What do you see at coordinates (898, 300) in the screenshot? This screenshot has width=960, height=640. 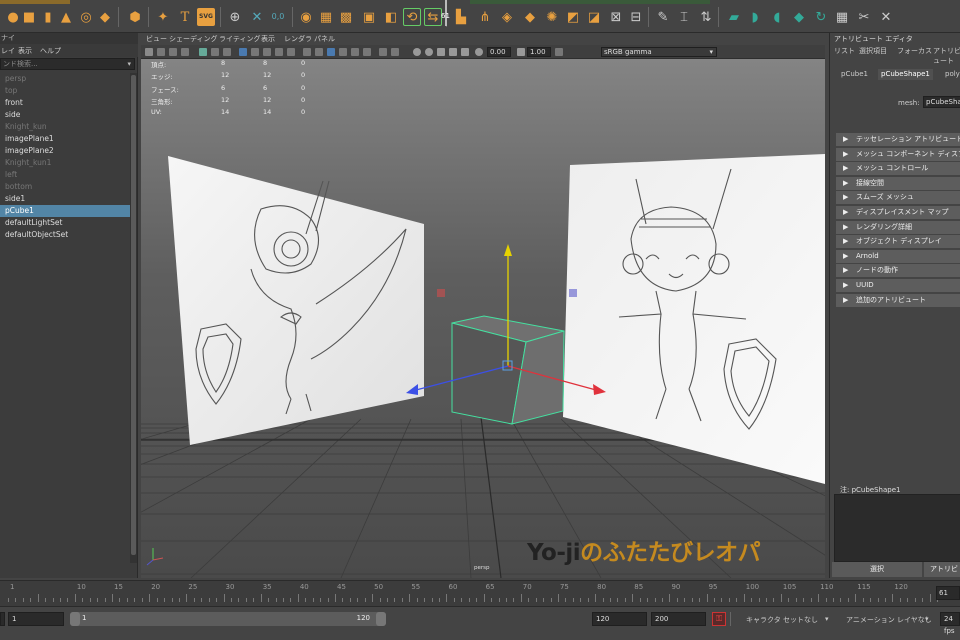 I see `attr-section-header: ▶ 追加のアトリビュート` at bounding box center [898, 300].